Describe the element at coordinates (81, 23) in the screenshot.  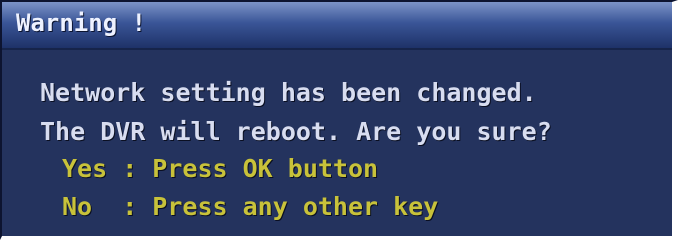
I see `dialog-title: Warning !` at that location.